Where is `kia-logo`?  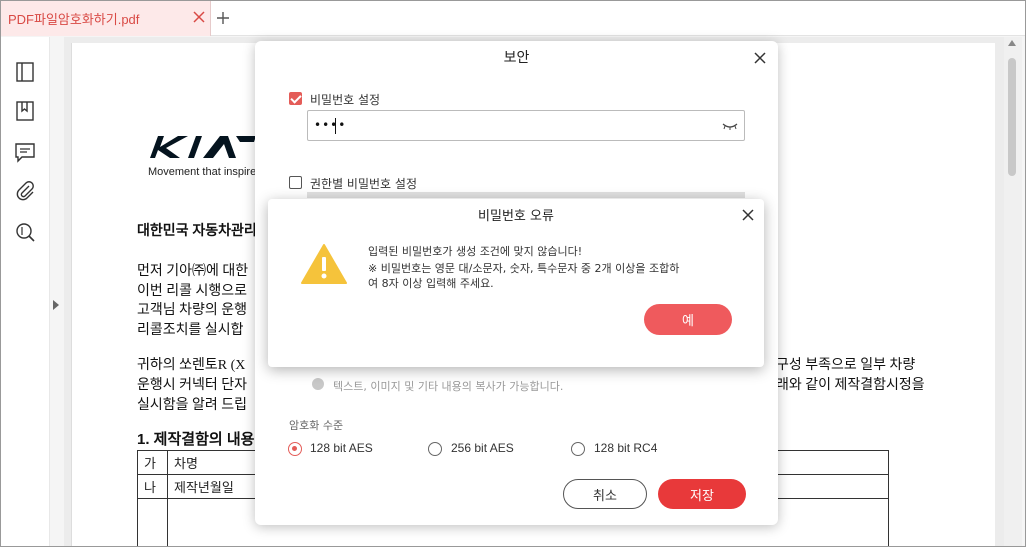
kia-logo is located at coordinates (203, 147).